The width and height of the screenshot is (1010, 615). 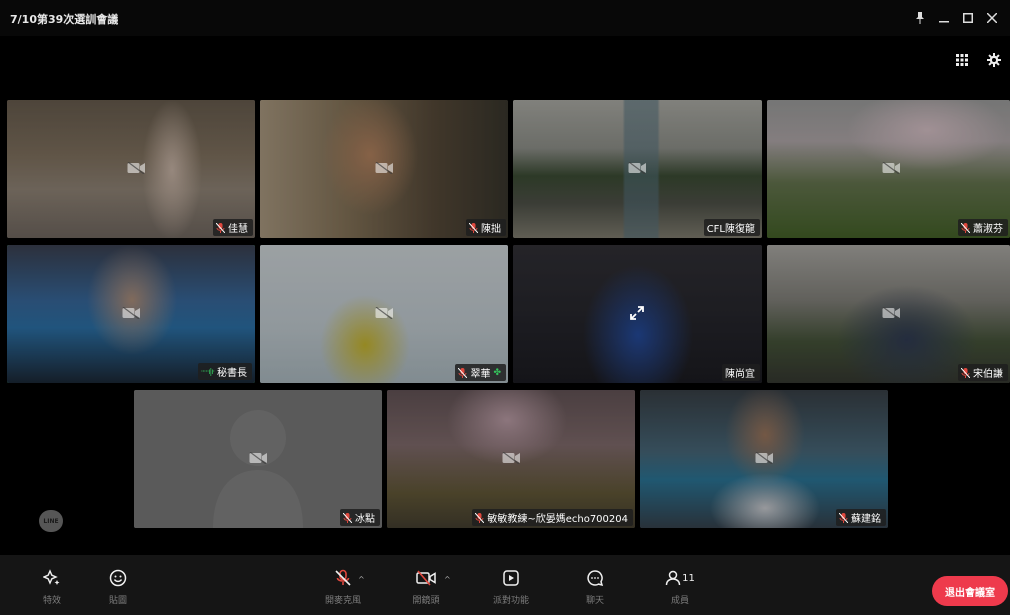 What do you see at coordinates (992, 18) in the screenshot?
I see `close-icon` at bounding box center [992, 18].